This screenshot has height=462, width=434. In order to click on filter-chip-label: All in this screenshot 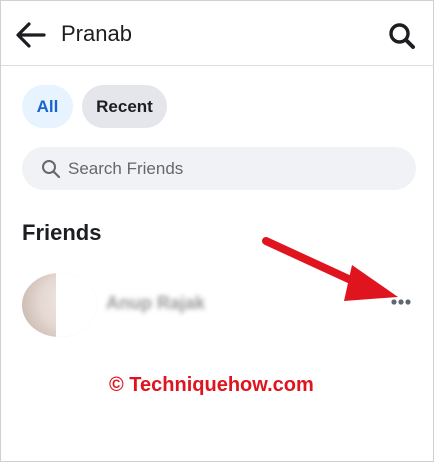, I will do `click(47, 106)`.